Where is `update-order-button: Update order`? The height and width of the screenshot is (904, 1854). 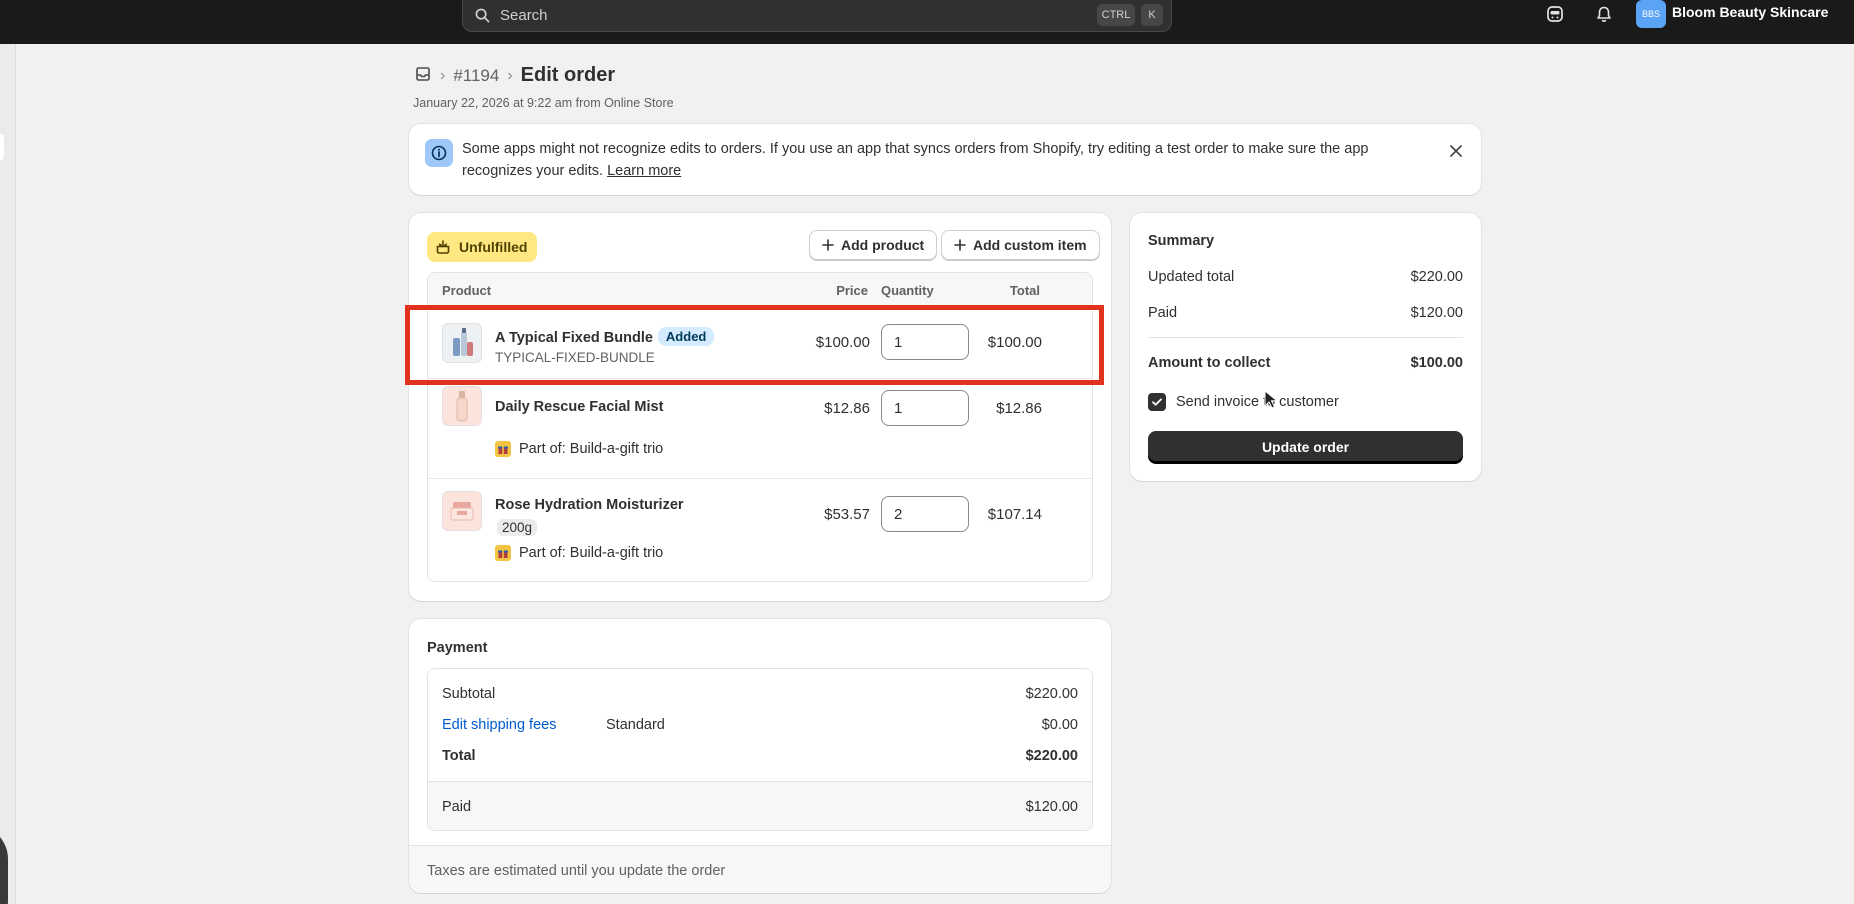 update-order-button: Update order is located at coordinates (1305, 447).